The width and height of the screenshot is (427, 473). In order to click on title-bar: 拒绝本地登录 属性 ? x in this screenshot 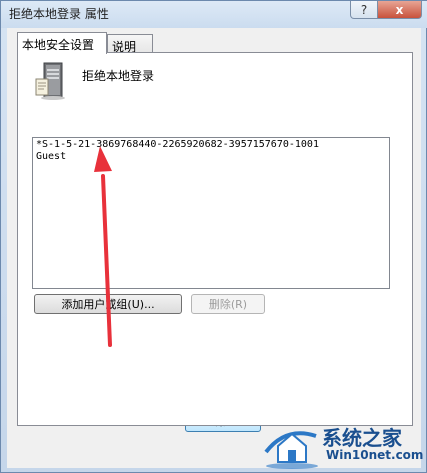, I will do `click(214, 14)`.